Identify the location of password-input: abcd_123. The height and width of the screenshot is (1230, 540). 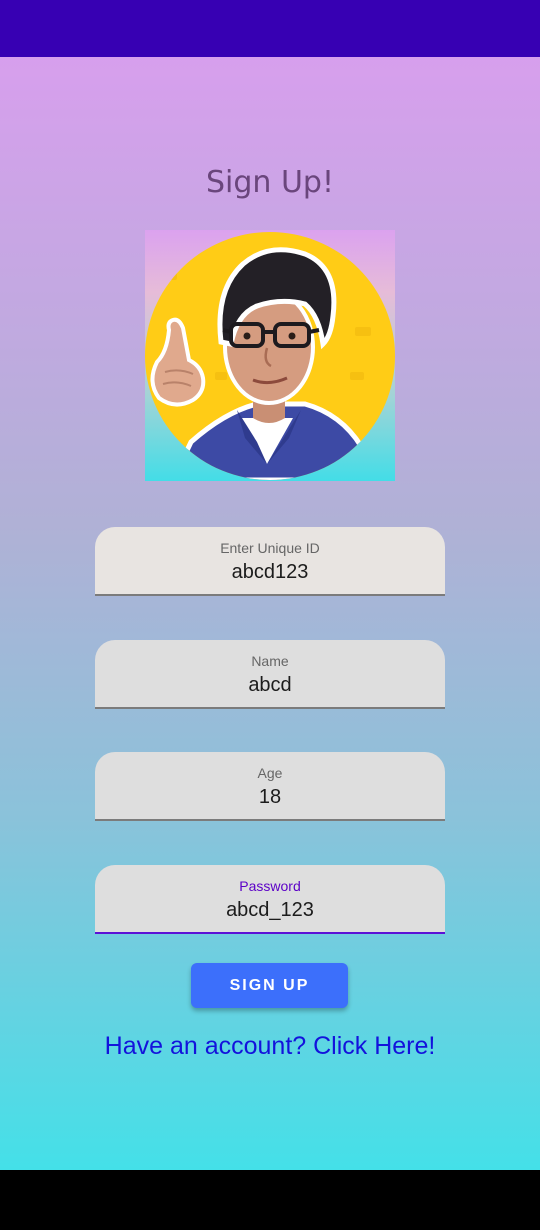
(270, 910).